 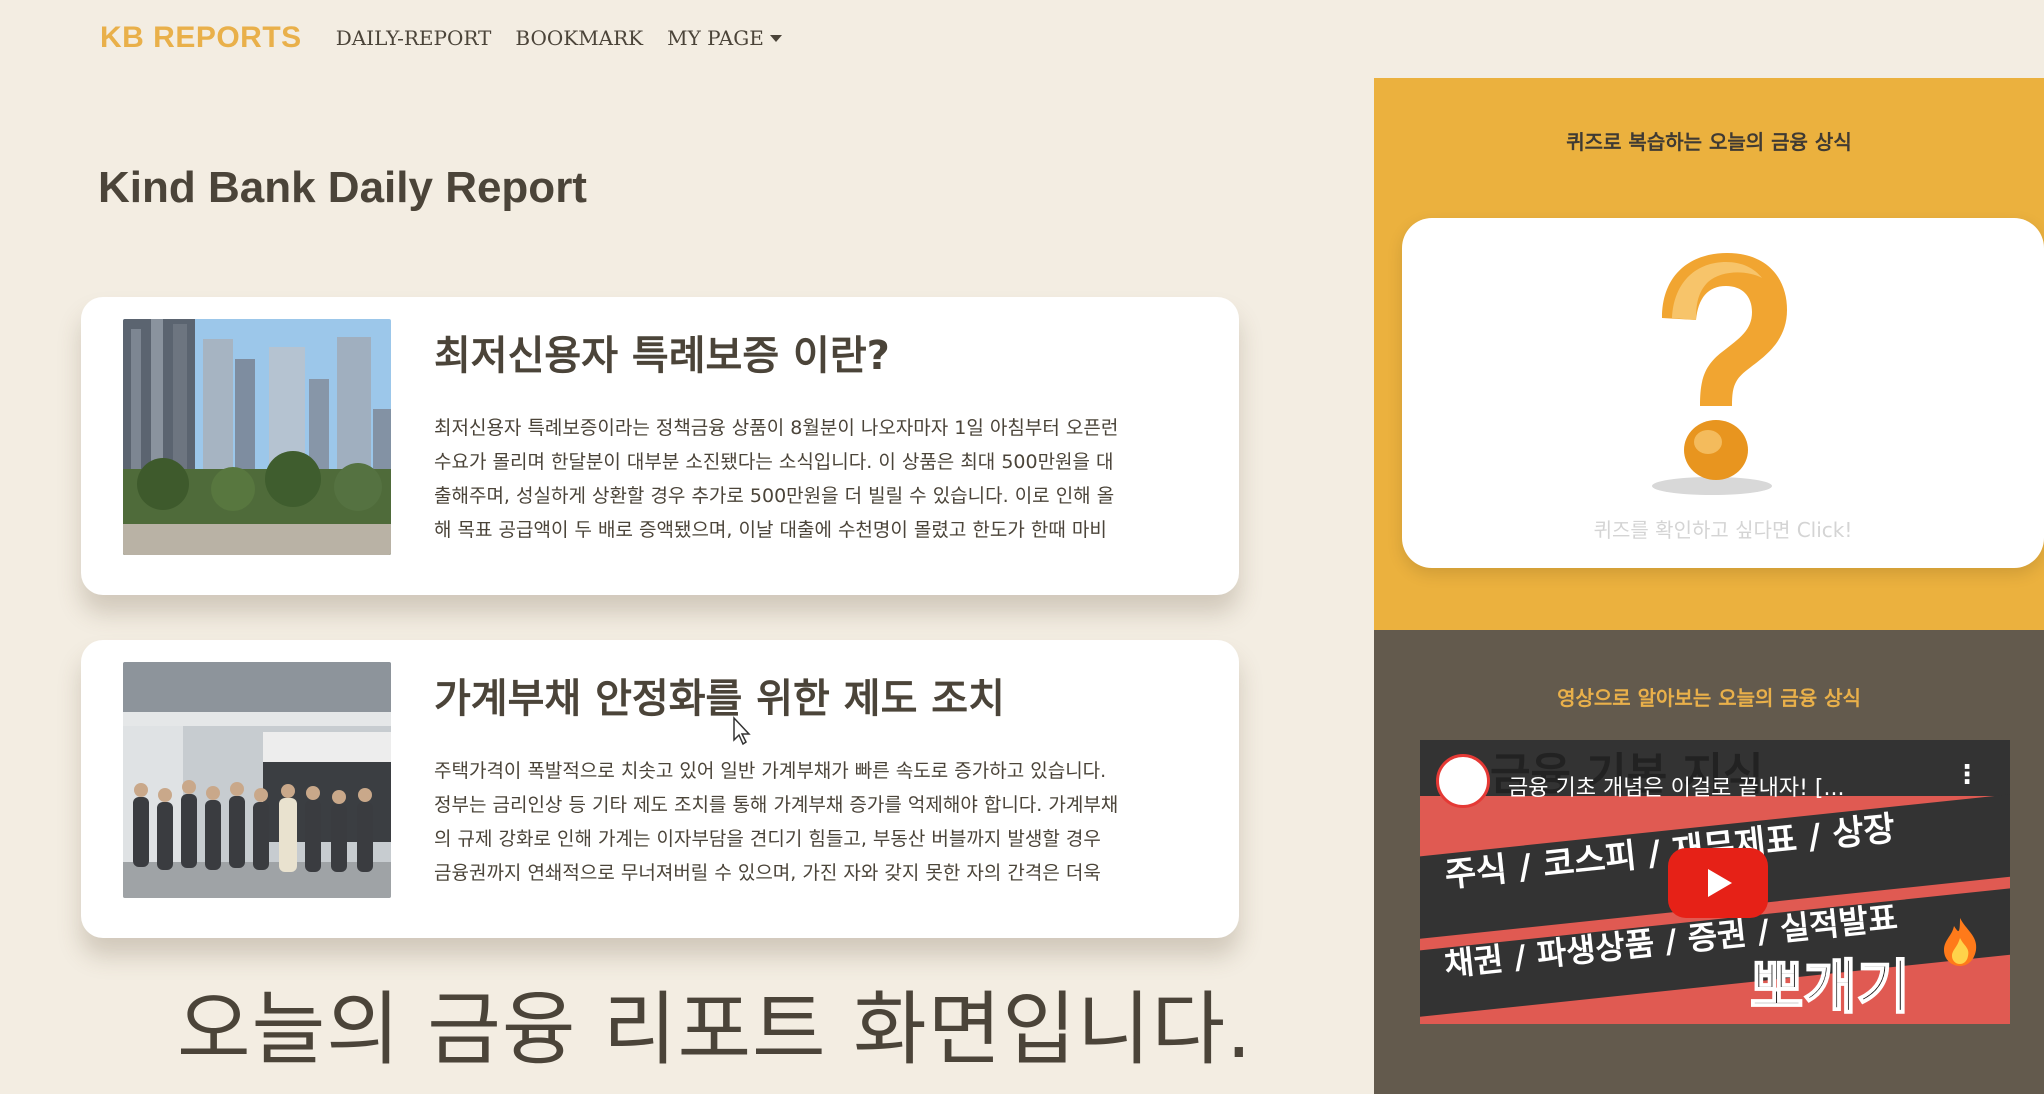 What do you see at coordinates (342, 187) in the screenshot?
I see `page-title: Kind Bank Daily Report` at bounding box center [342, 187].